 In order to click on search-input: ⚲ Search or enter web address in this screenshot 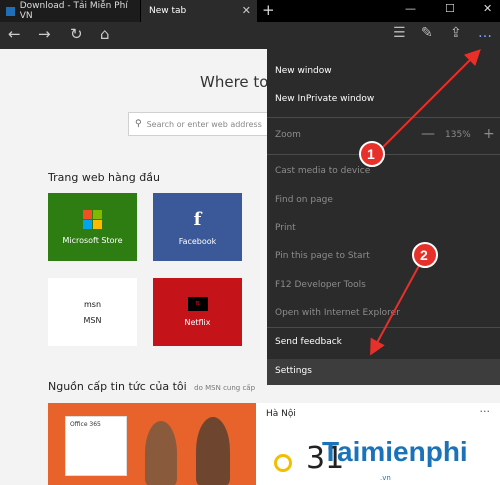, I will do `click(203, 124)`.